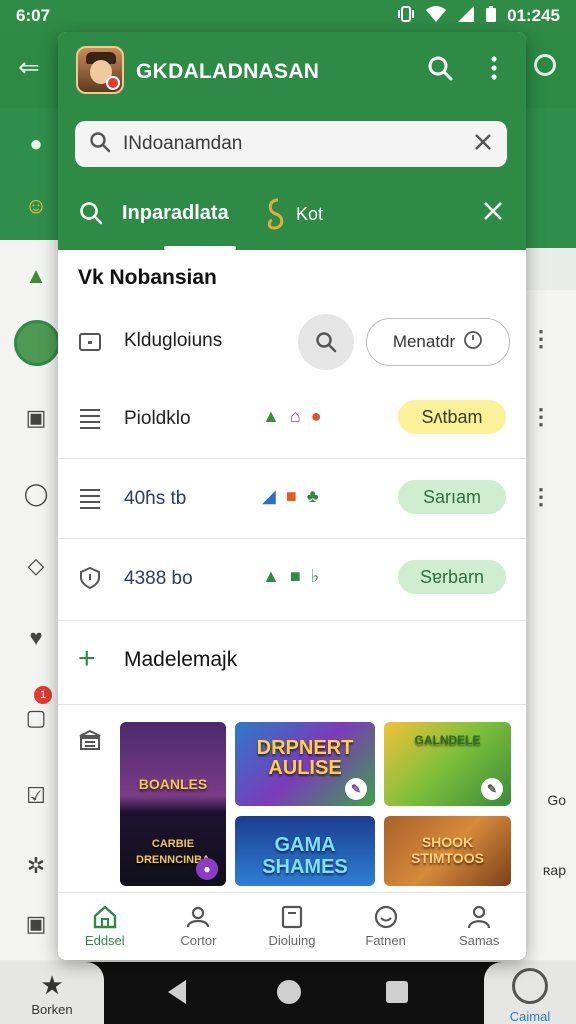  What do you see at coordinates (158, 578) in the screenshot?
I see `item-label: 4388 bo` at bounding box center [158, 578].